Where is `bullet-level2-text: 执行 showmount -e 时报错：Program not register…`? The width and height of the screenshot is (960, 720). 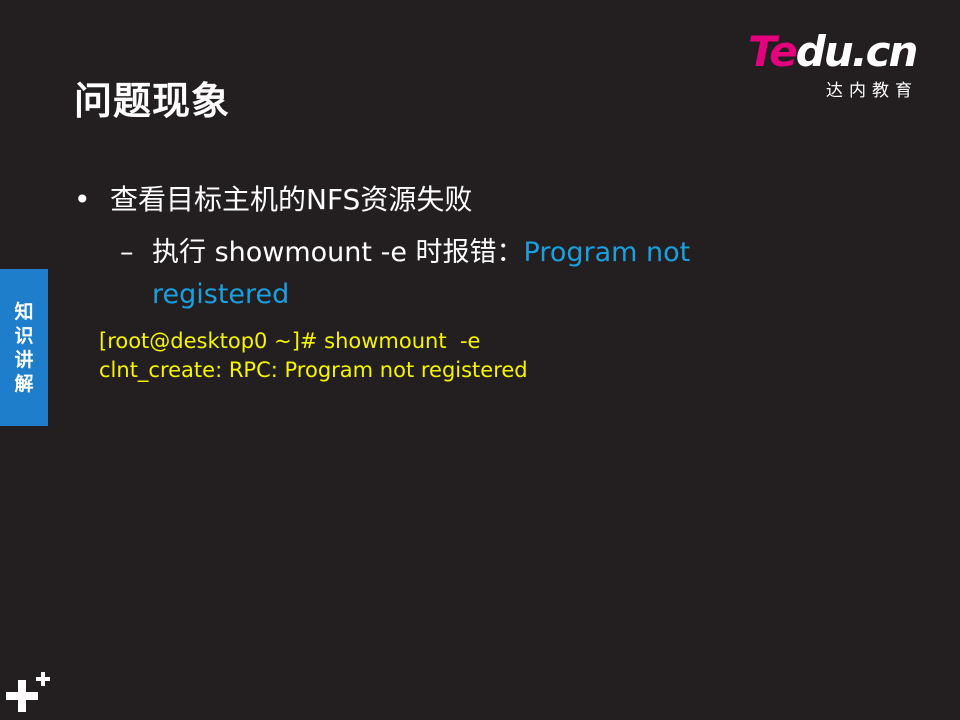
bullet-level2-text: 执行 showmount -e 时报错：Program not register… is located at coordinates (456, 274).